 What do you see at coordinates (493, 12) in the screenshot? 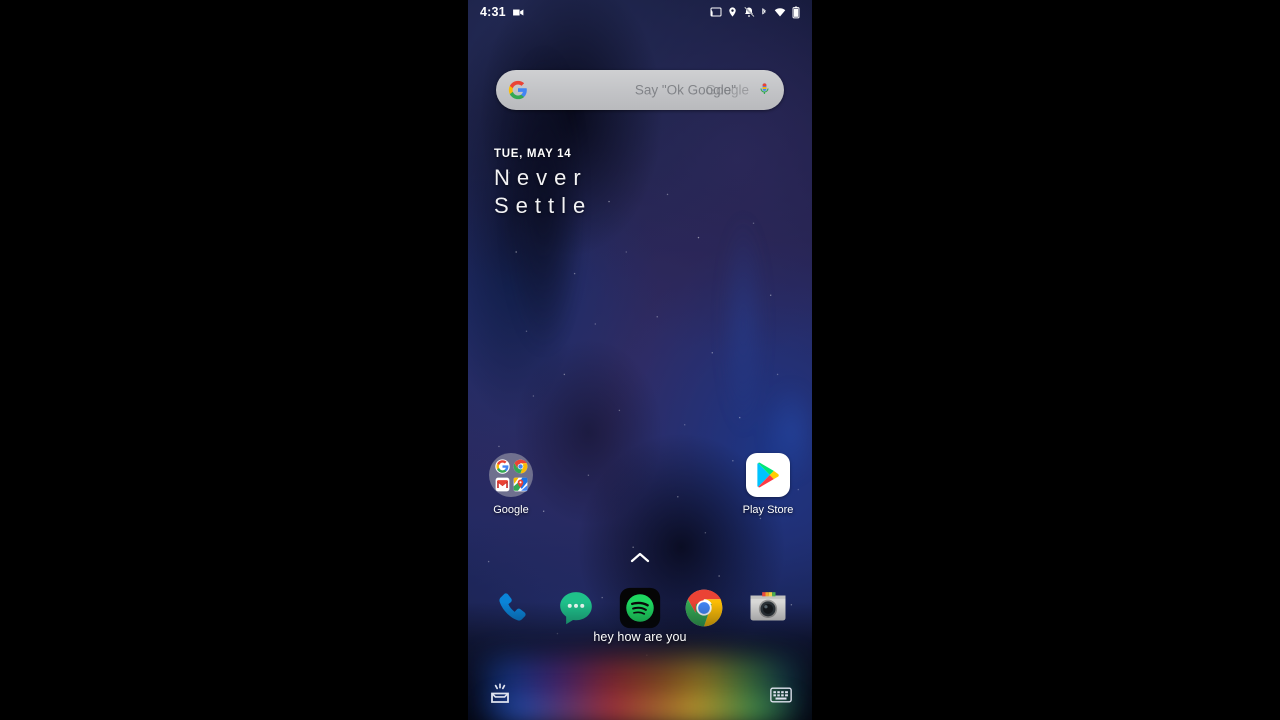
I see `status-clock: 4:31` at bounding box center [493, 12].